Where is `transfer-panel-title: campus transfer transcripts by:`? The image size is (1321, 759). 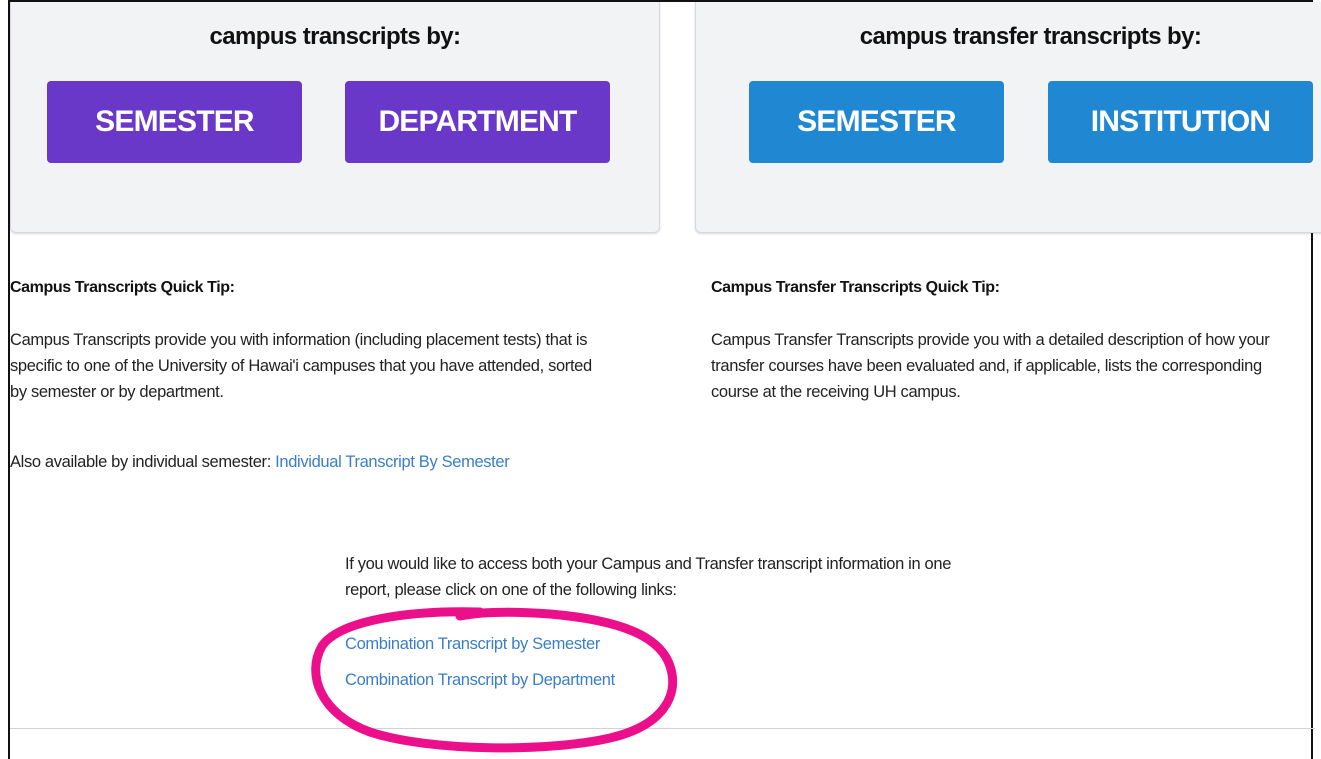
transfer-panel-title: campus transfer transcripts by: is located at coordinates (1030, 36).